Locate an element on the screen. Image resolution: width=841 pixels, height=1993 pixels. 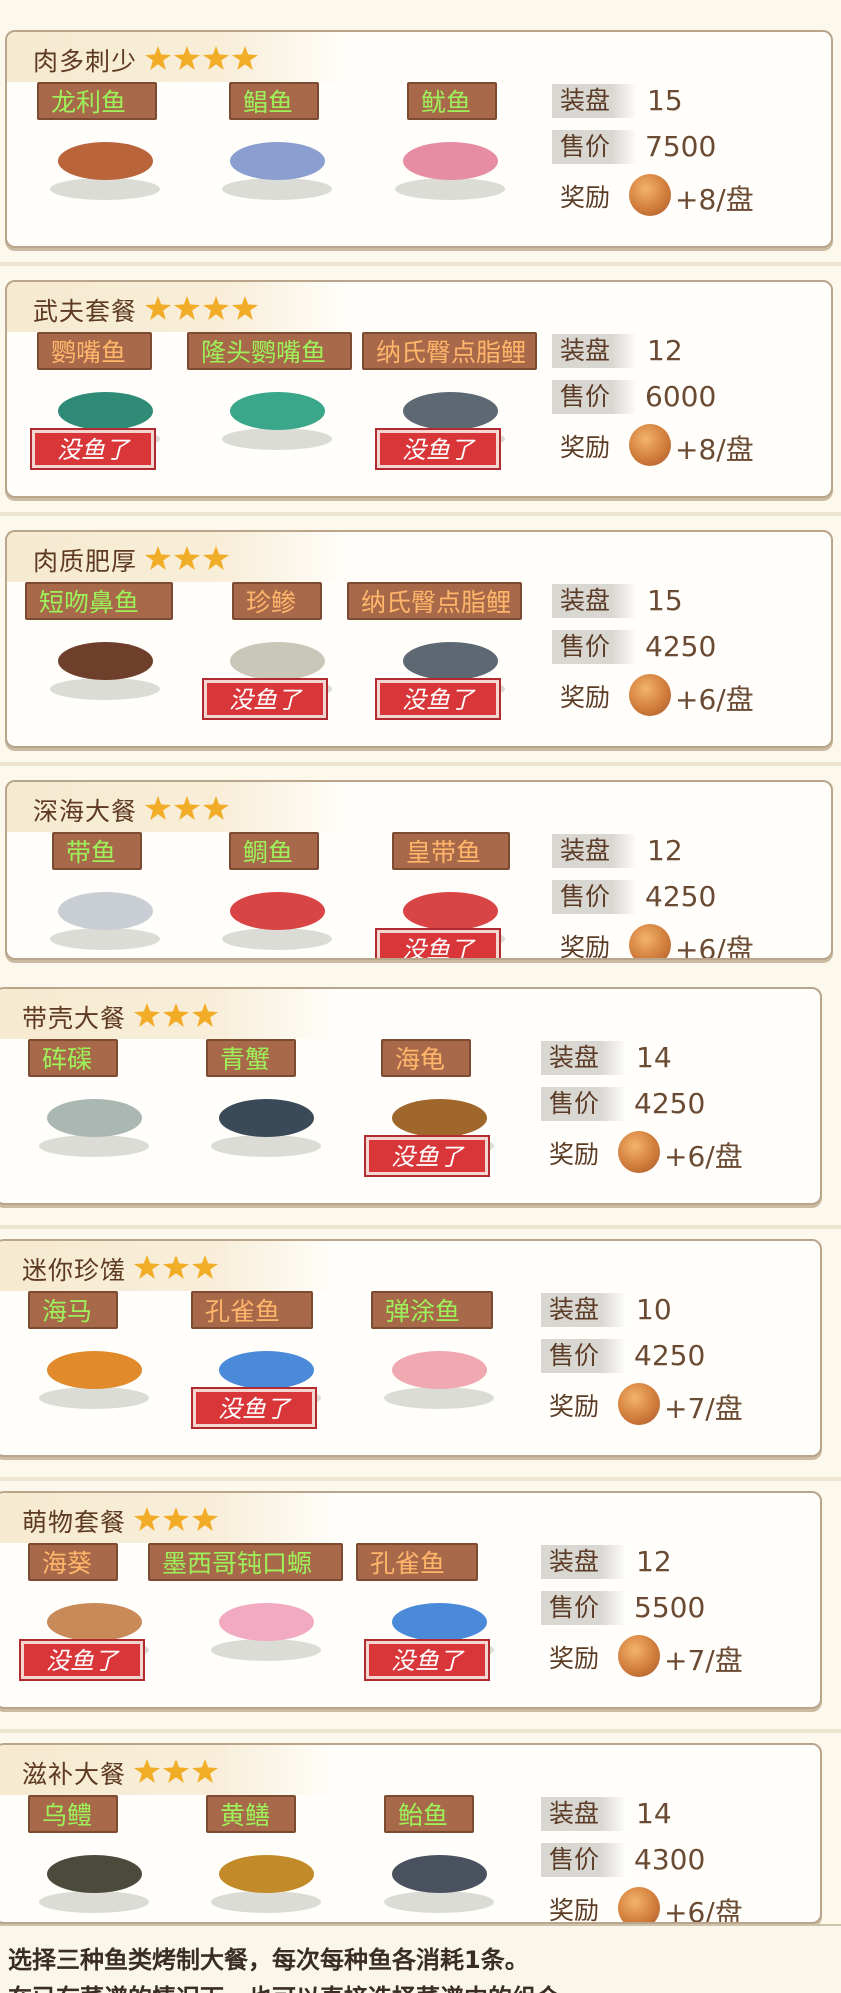
fish-name-label: 乌鳢 is located at coordinates (73, 1814).